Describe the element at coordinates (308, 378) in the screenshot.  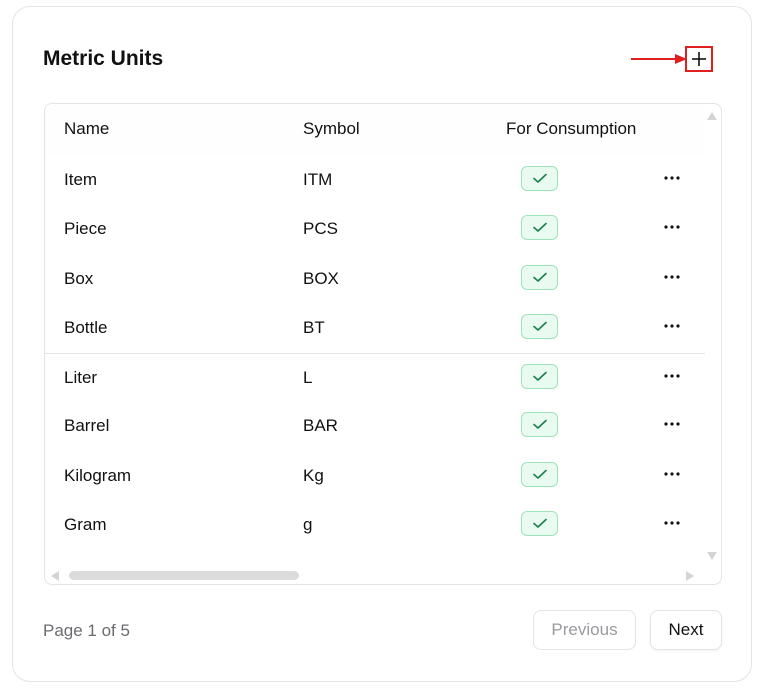
I see `unit-symbol: L` at that location.